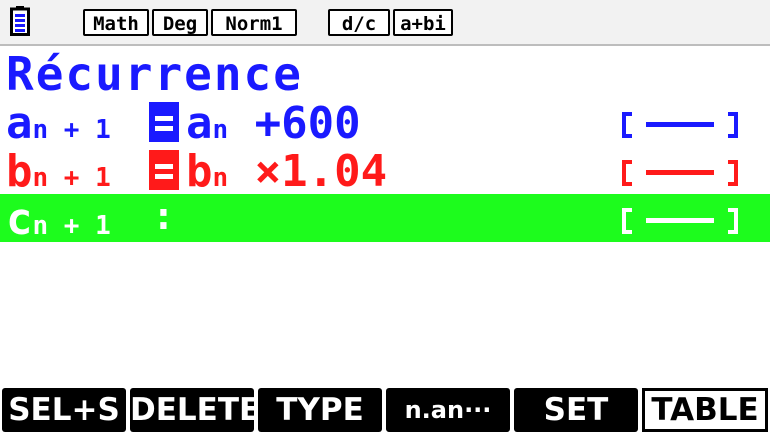 This screenshot has width=770, height=434. What do you see at coordinates (705, 410) in the screenshot?
I see `f6-table-button: TABLE` at bounding box center [705, 410].